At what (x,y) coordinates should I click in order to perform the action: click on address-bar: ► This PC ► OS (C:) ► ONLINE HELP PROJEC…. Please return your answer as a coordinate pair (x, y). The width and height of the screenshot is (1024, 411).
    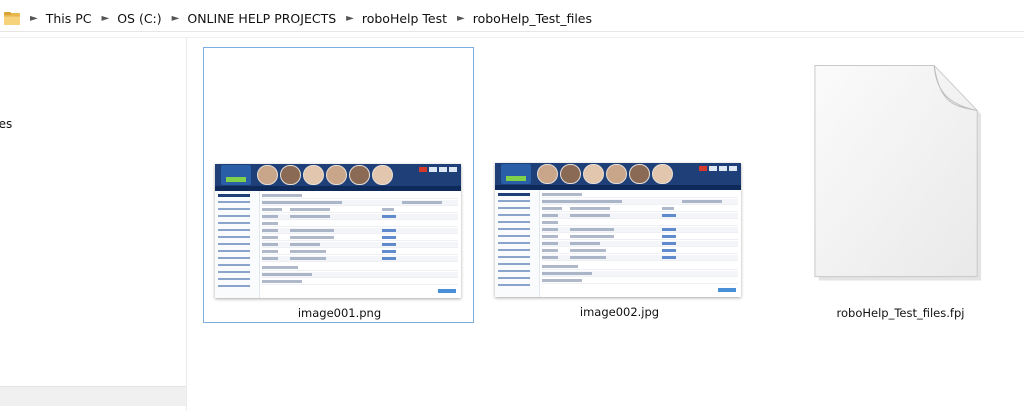
    Looking at the image, I should click on (512, 19).